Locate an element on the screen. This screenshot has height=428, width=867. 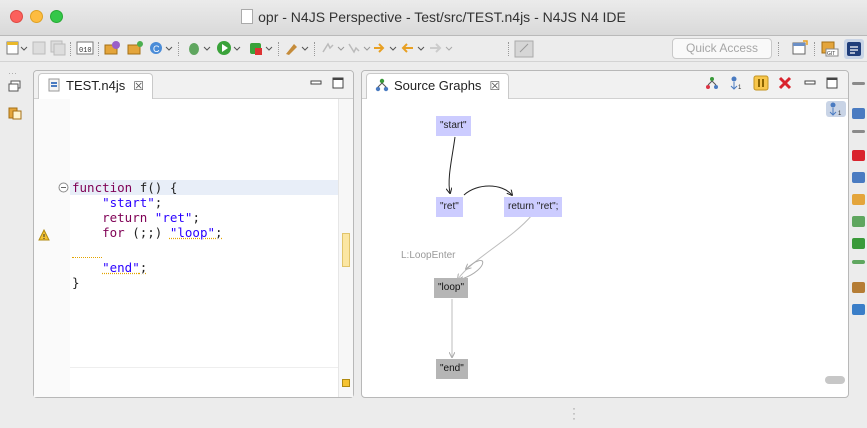
new-wizard-icon is located at coordinates (17, 49).